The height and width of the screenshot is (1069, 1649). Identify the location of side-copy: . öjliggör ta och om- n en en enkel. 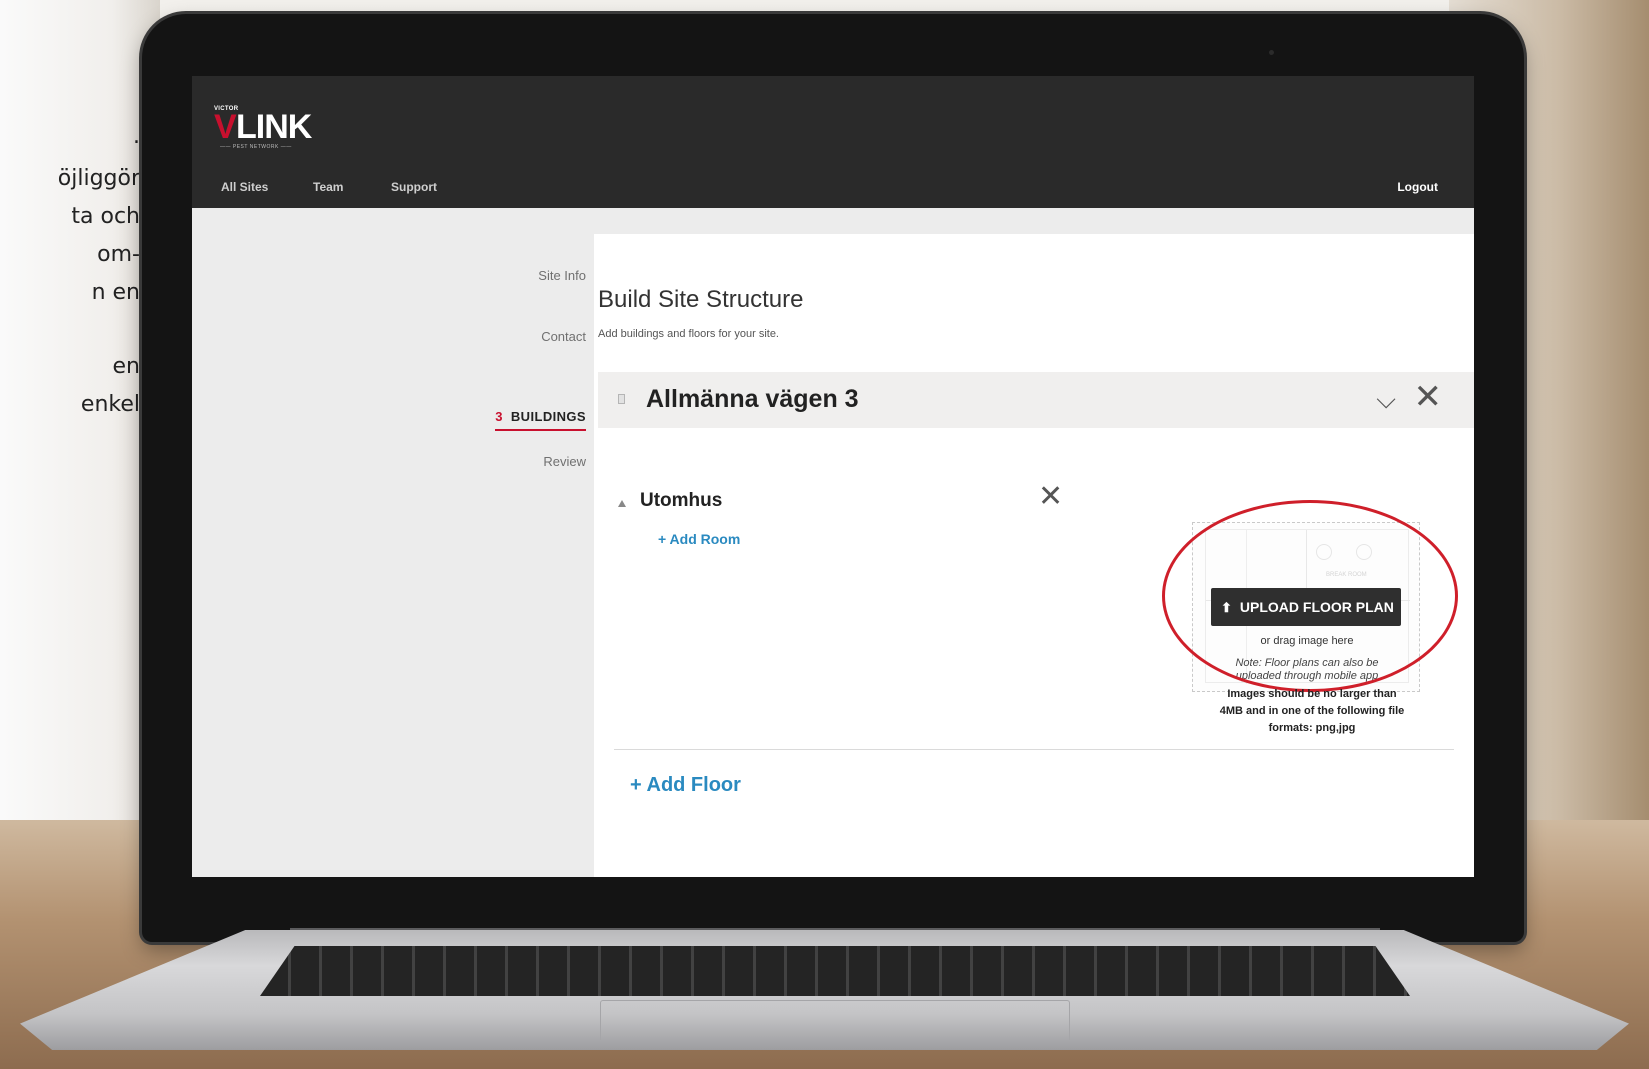
(70, 271).